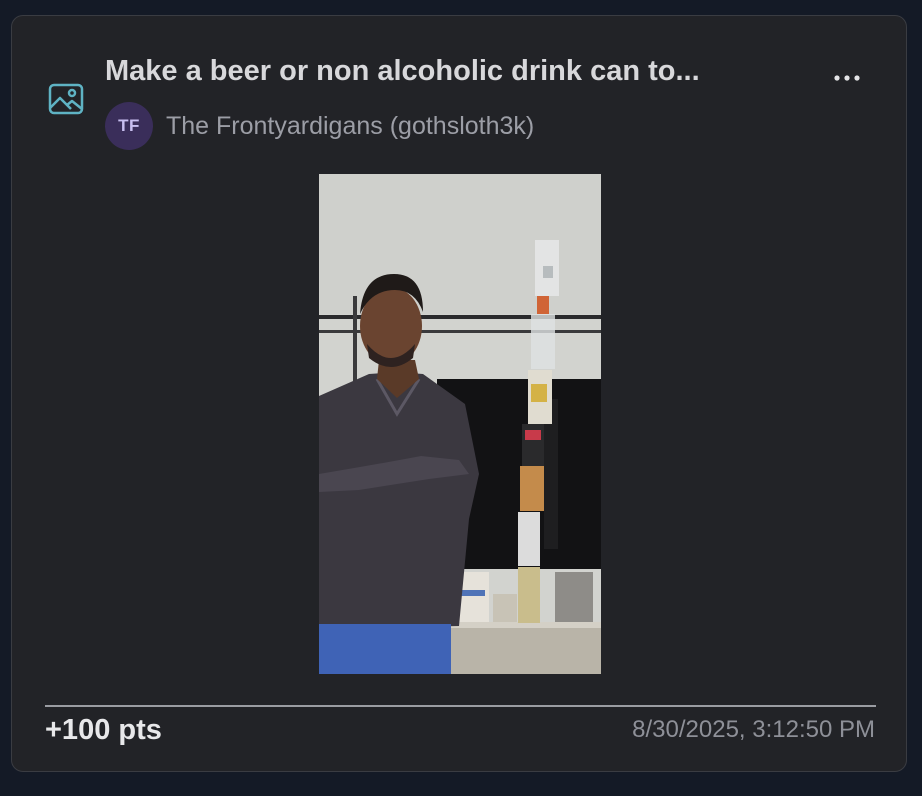 The image size is (922, 796). What do you see at coordinates (66, 99) in the screenshot?
I see `image-icon` at bounding box center [66, 99].